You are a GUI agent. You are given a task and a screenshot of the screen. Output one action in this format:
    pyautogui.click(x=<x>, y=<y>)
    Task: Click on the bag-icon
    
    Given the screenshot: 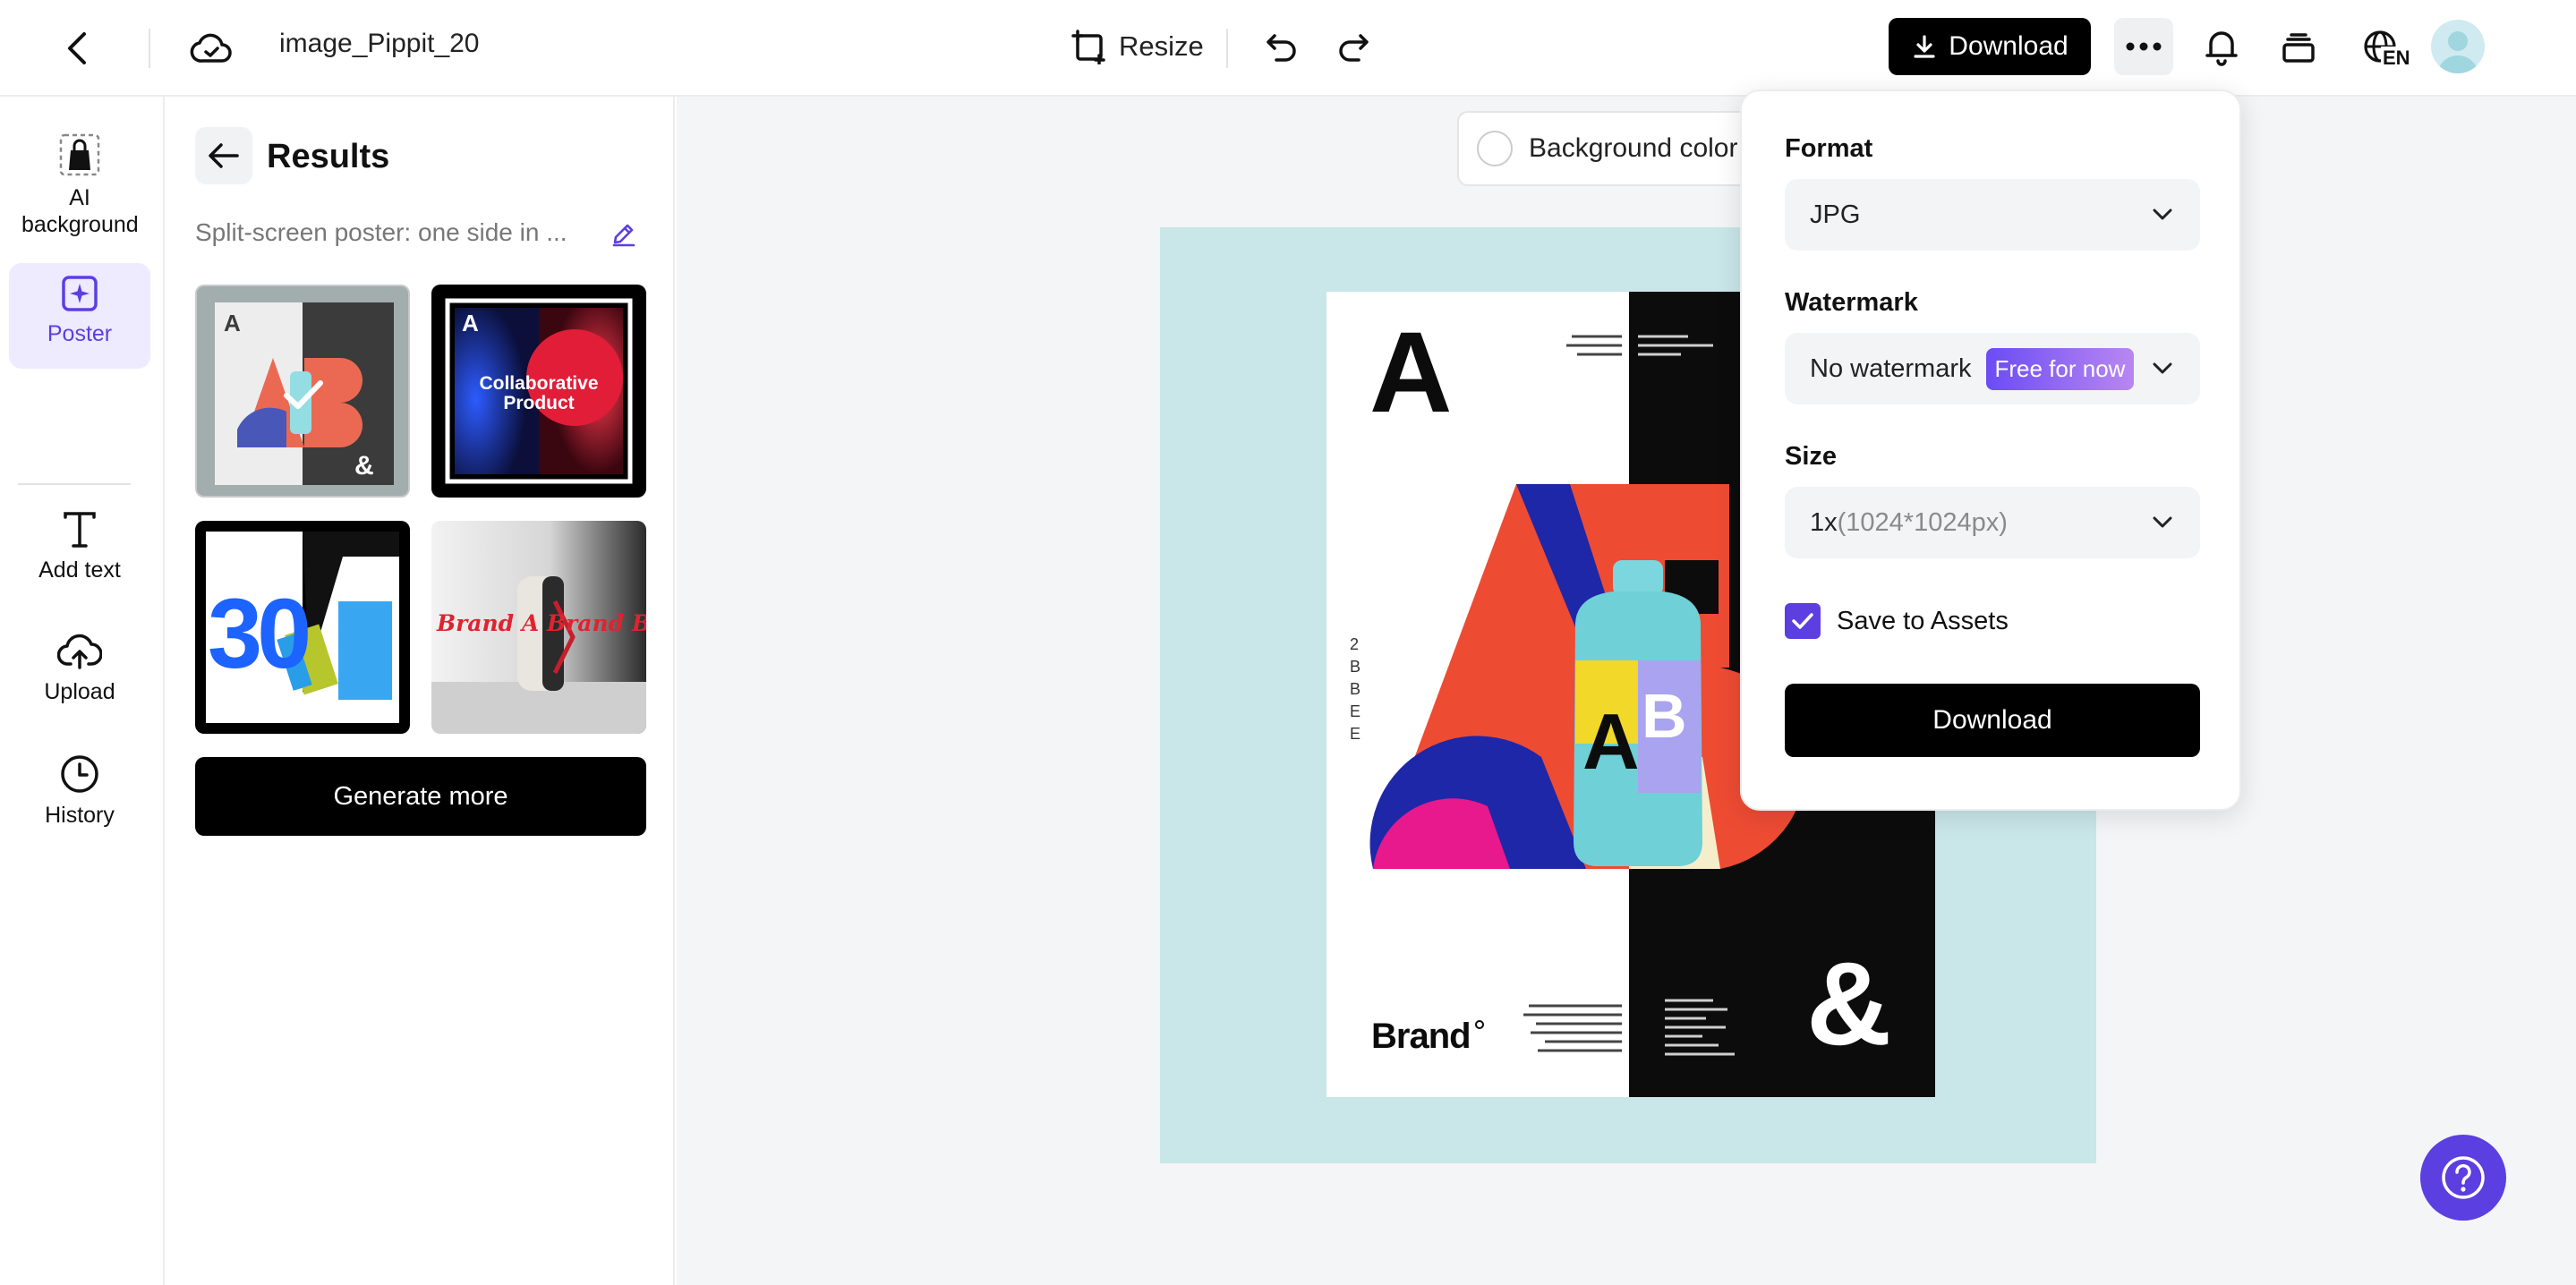 What is the action you would take?
    pyautogui.click(x=79, y=154)
    